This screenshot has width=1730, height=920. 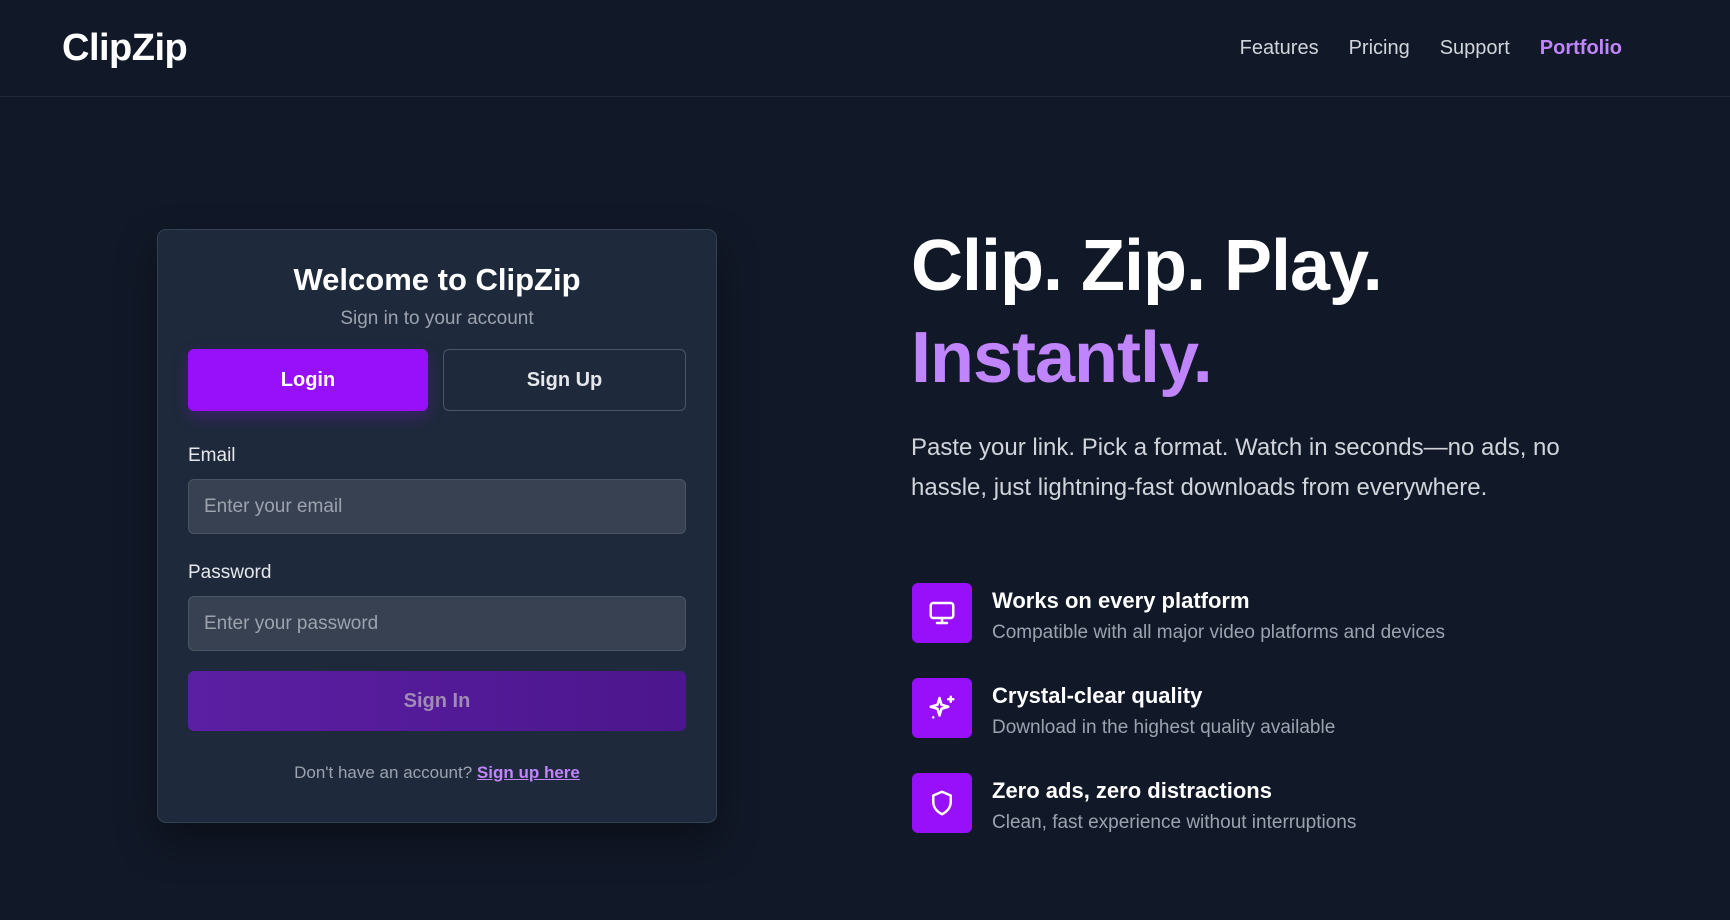 I want to click on password-label: Password, so click(x=230, y=572).